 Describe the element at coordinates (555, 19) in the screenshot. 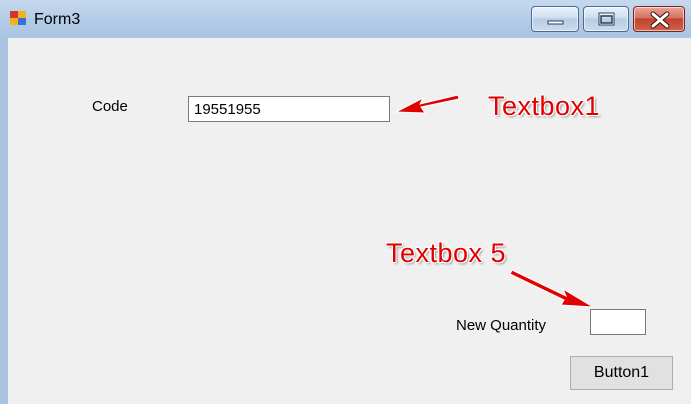

I see `minimize-button` at that location.